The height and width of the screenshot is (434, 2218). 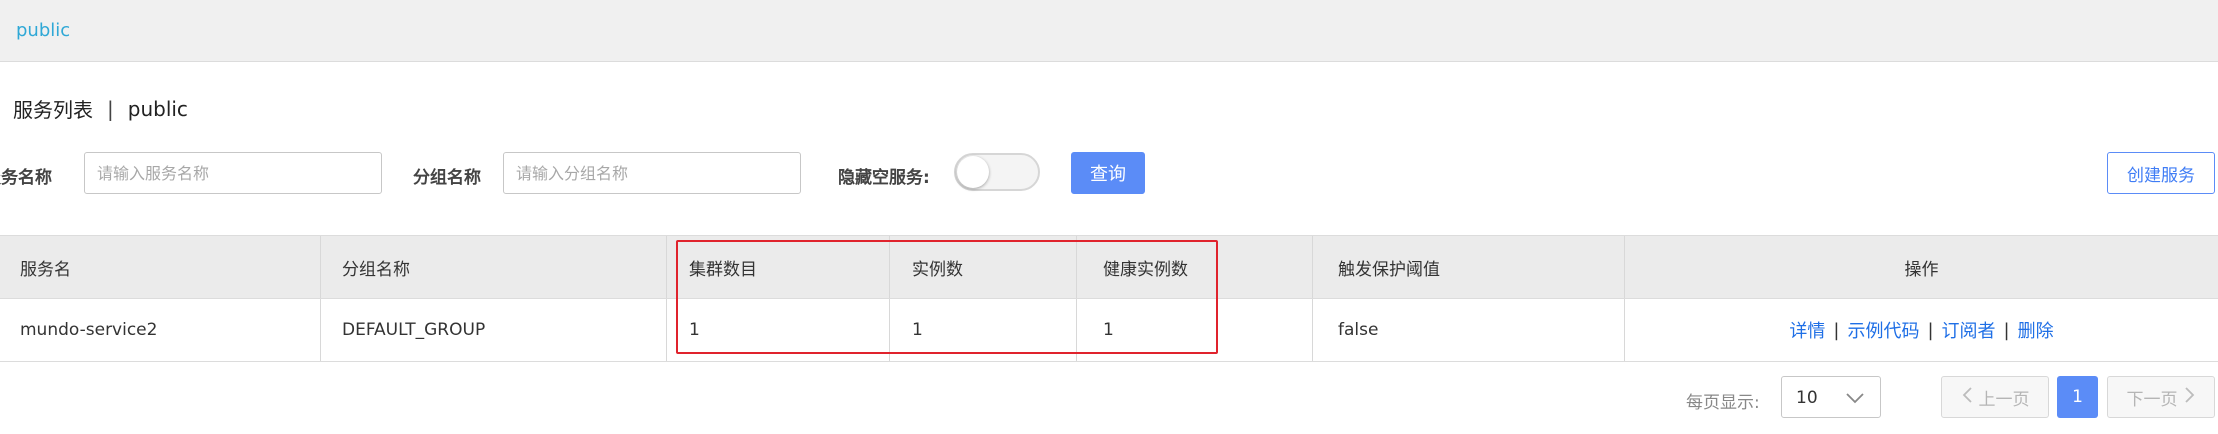 I want to click on page-size-label: 每页显示:, so click(x=1723, y=403).